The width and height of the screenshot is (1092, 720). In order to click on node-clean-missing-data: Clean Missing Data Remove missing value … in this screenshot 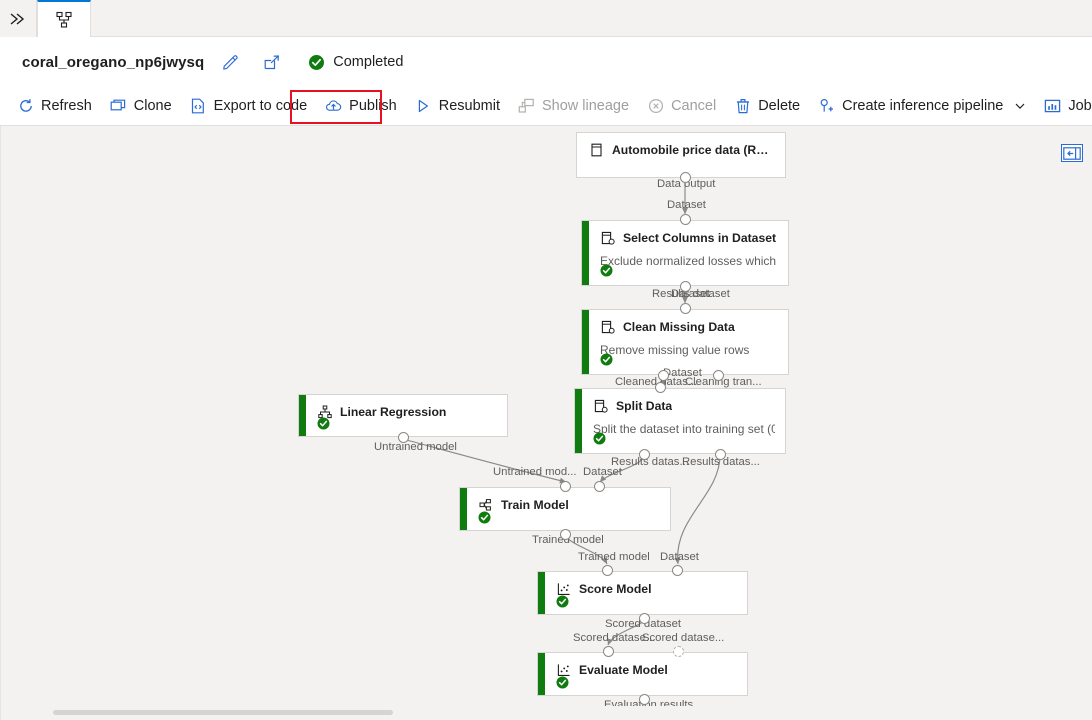, I will do `click(685, 342)`.